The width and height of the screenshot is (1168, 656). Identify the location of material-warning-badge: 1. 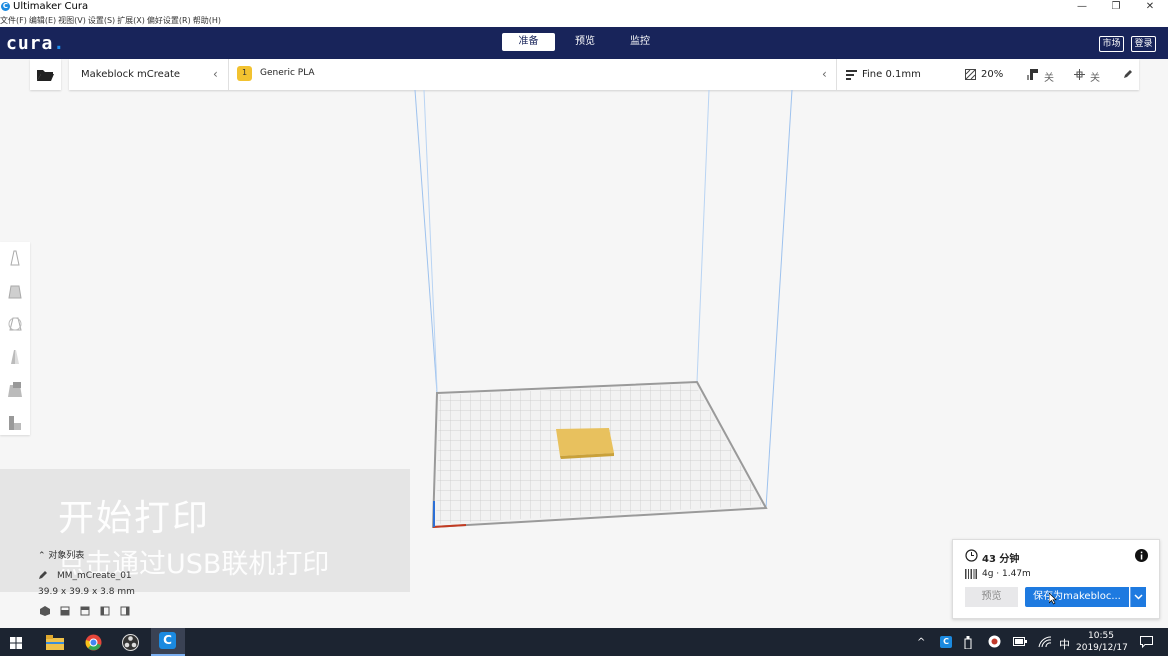
(244, 73).